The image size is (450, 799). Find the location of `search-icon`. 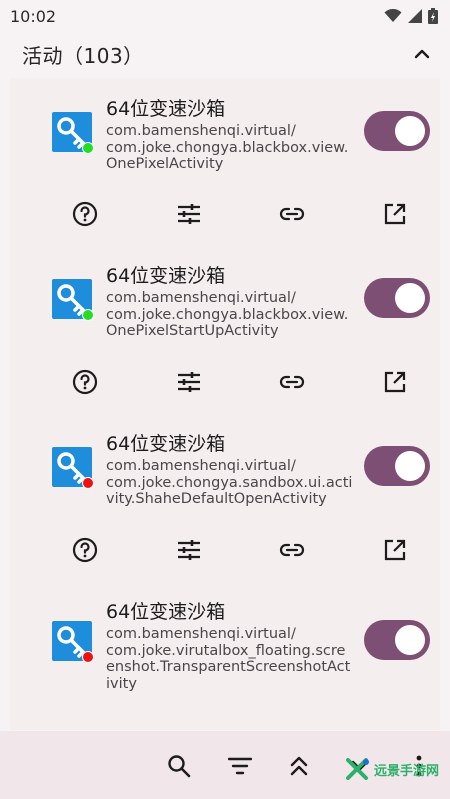

search-icon is located at coordinates (179, 766).